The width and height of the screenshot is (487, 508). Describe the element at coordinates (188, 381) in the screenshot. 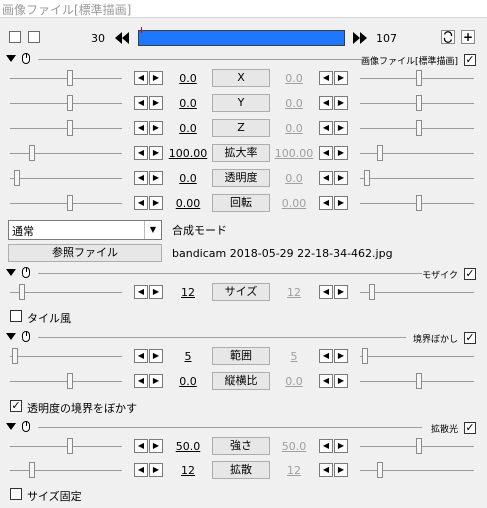

I see `aspect-start-value: 0.0` at that location.